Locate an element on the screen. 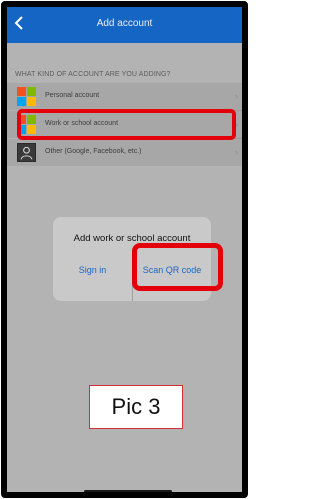 This screenshot has width=320, height=499. home-indicator is located at coordinates (128, 491).